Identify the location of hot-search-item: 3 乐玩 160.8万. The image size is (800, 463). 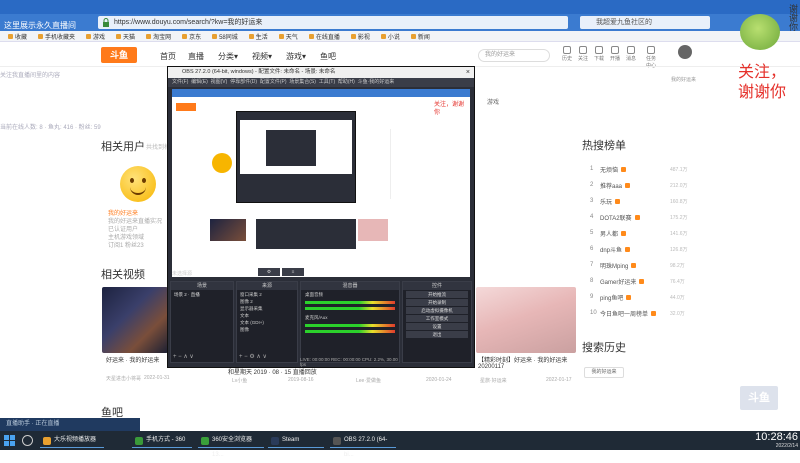
(640, 201).